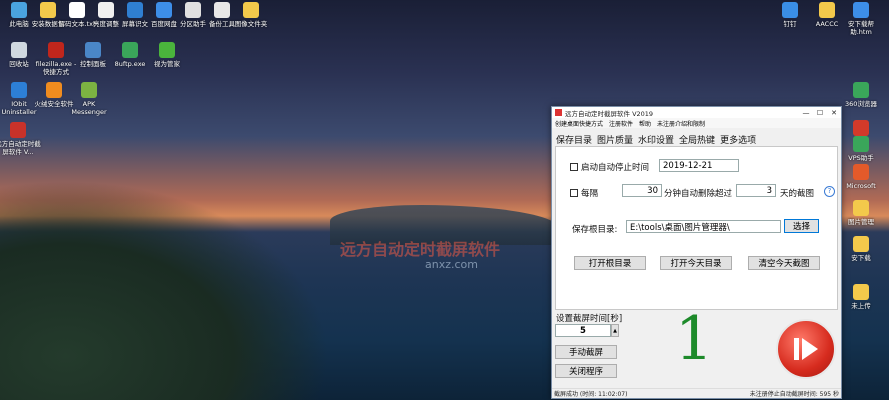  I want to click on help-icon: ?, so click(829, 191).